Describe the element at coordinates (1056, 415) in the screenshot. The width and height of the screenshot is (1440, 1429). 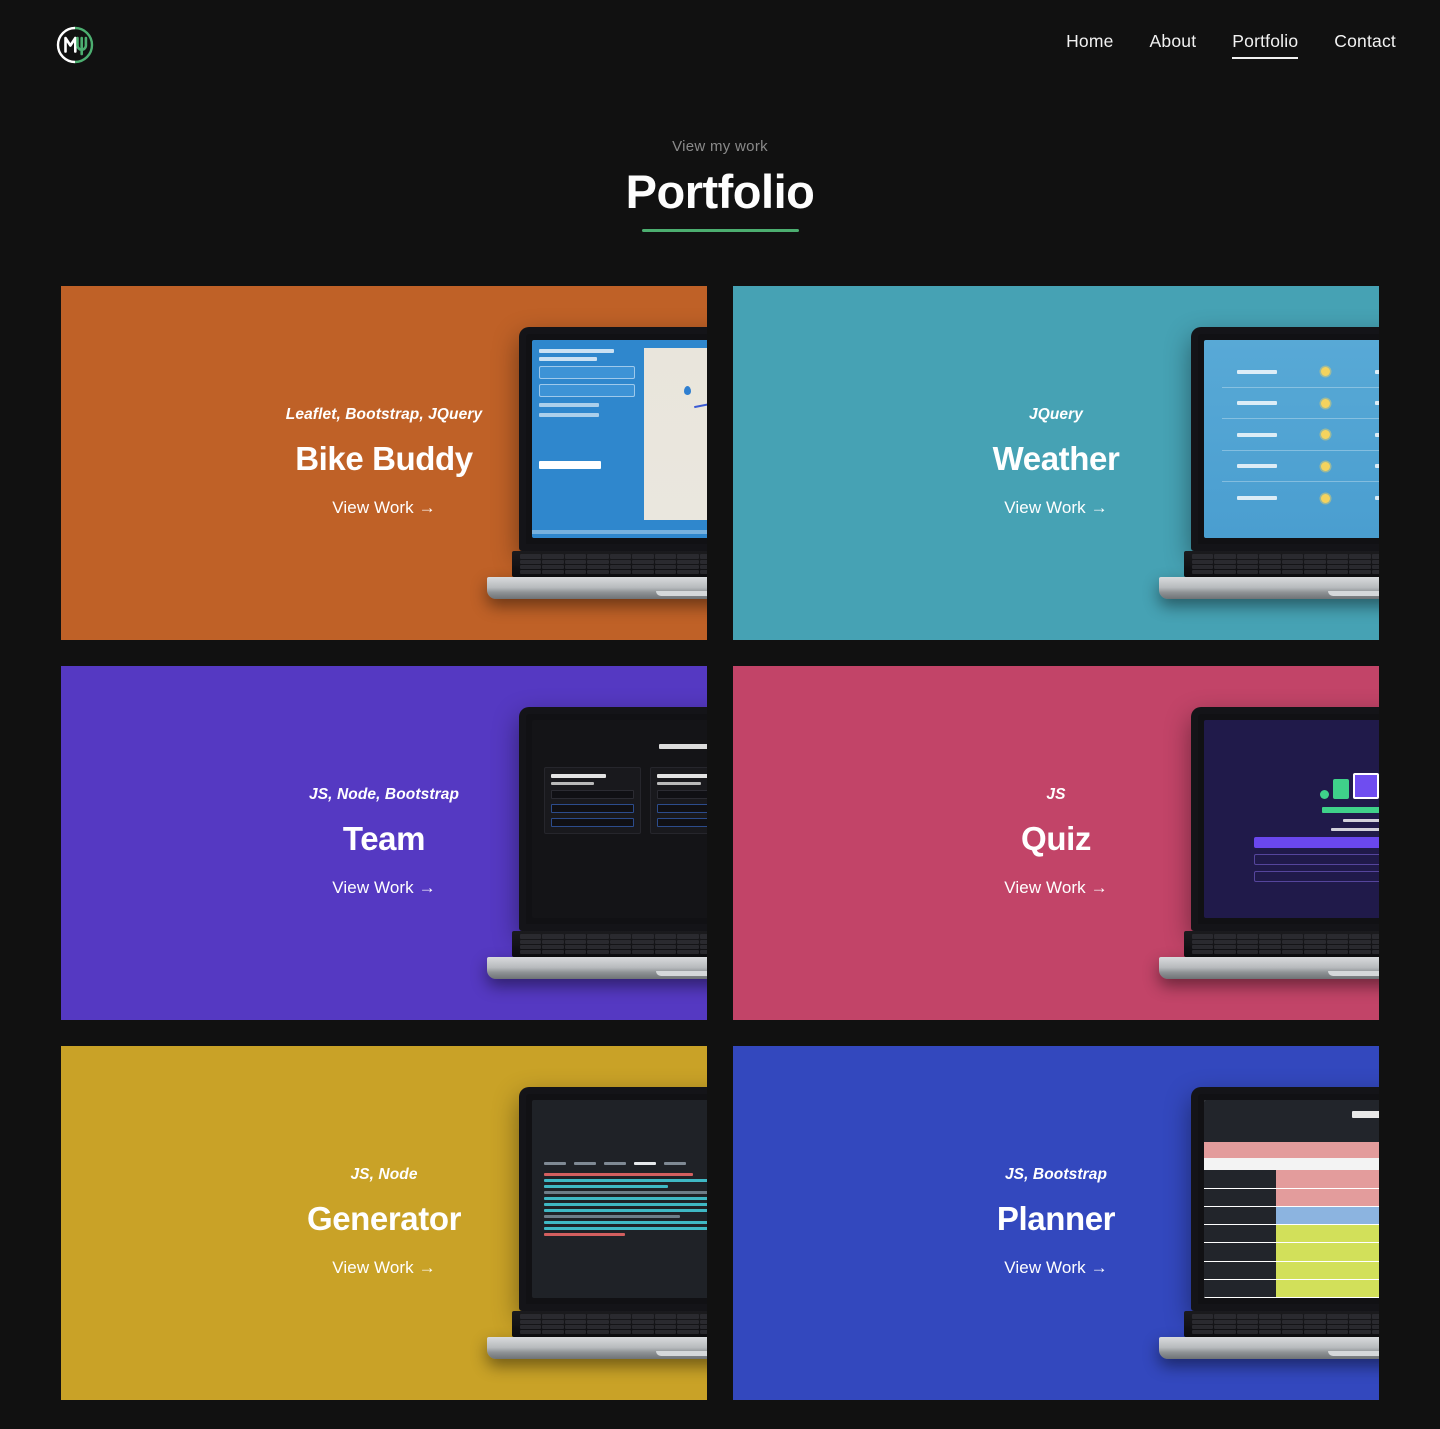
I see `project-tags: JQuery` at that location.